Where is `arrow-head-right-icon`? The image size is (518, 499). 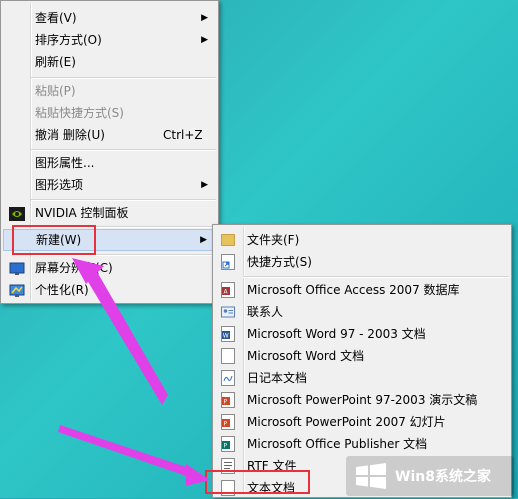 arrow-head-right-icon is located at coordinates (198, 475).